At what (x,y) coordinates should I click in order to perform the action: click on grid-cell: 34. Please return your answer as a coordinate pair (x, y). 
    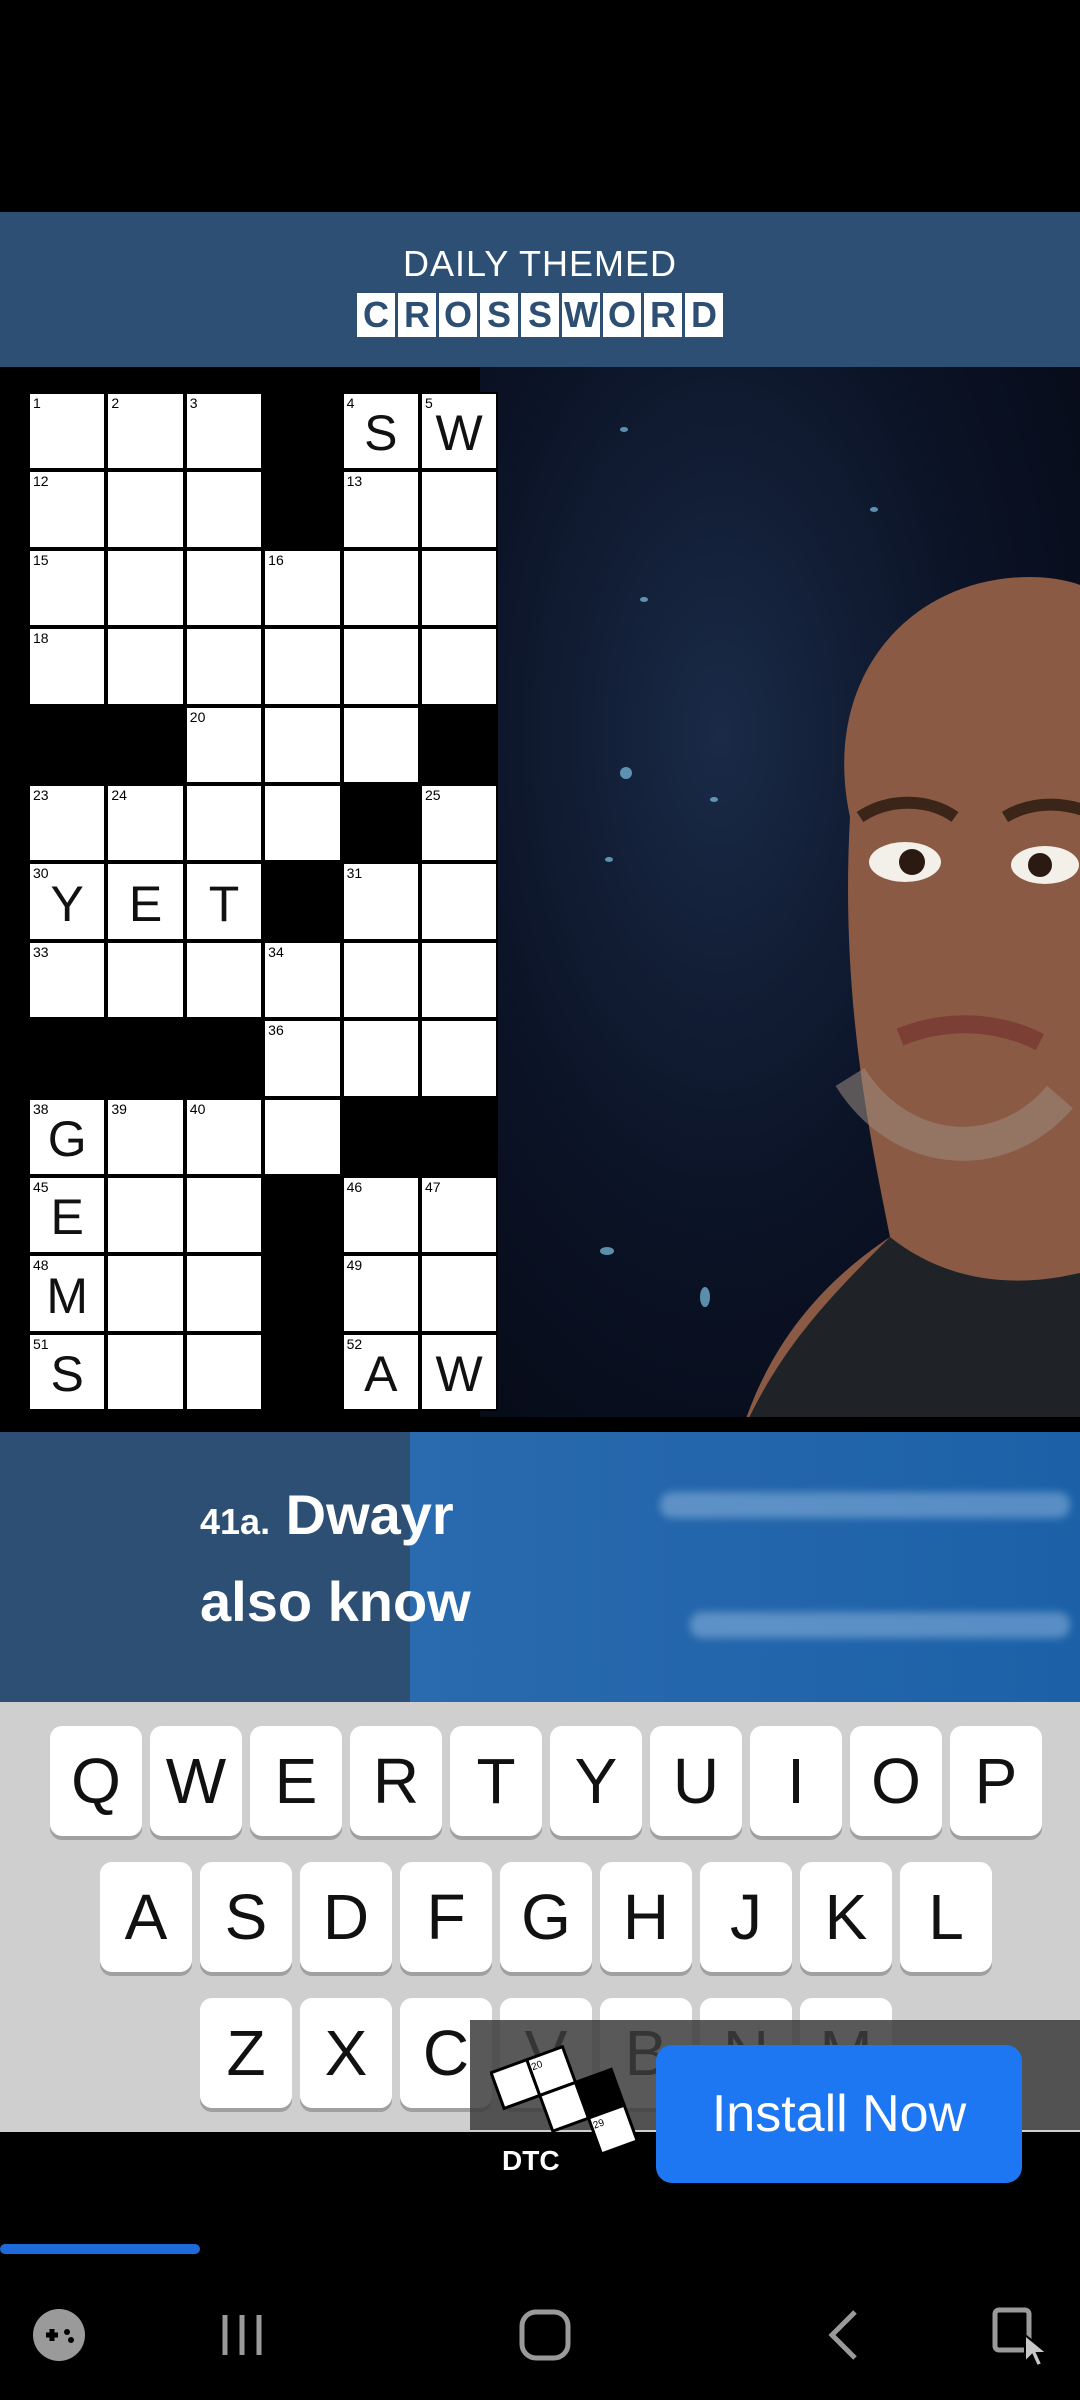
    Looking at the image, I should click on (302, 980).